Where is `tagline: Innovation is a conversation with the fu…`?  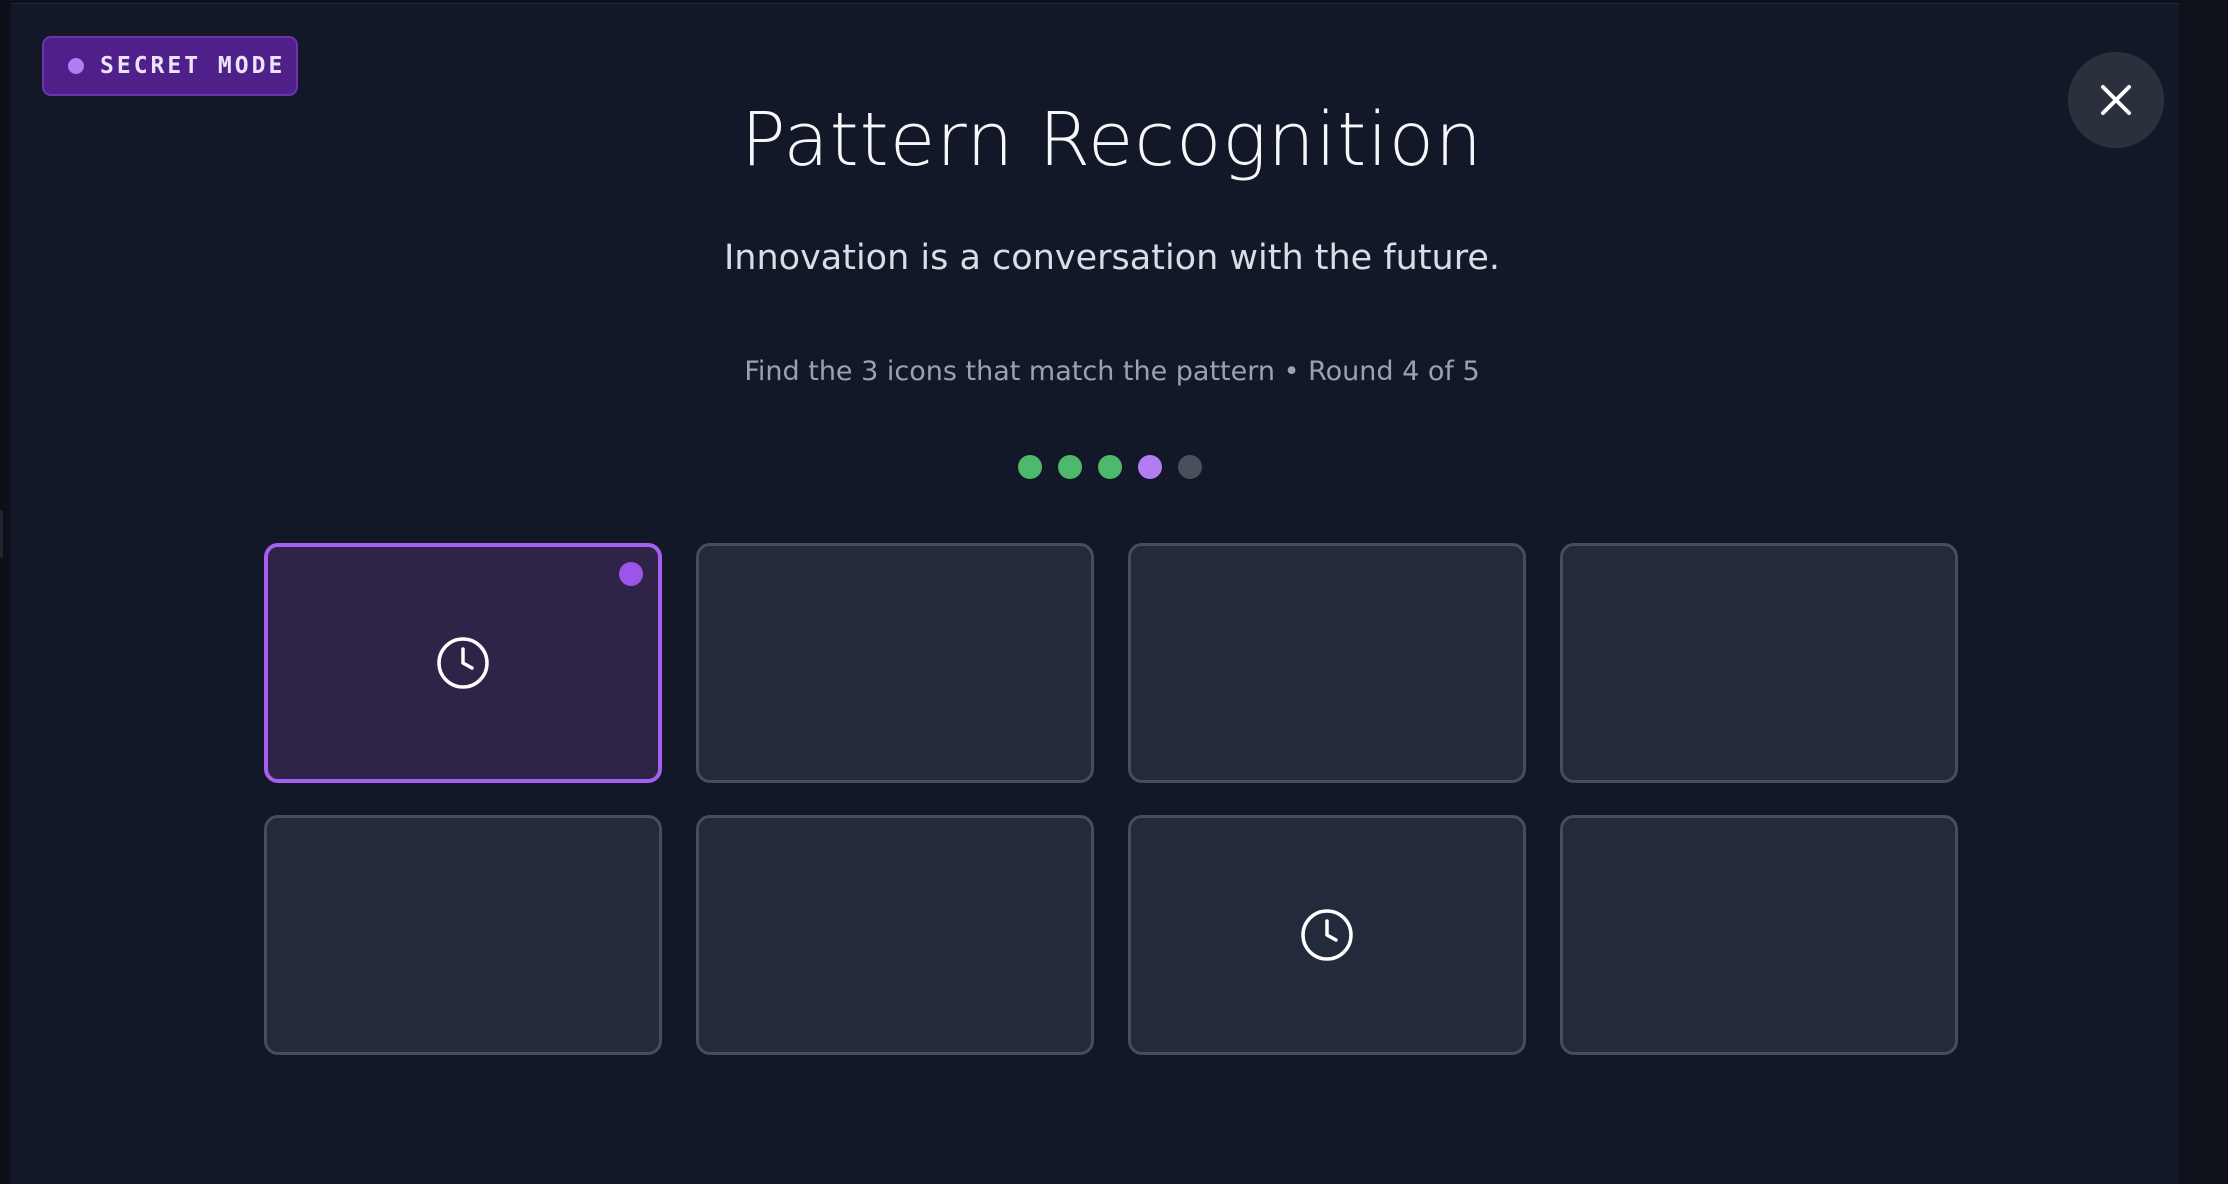
tagline: Innovation is a conversation with the fu… is located at coordinates (1112, 258).